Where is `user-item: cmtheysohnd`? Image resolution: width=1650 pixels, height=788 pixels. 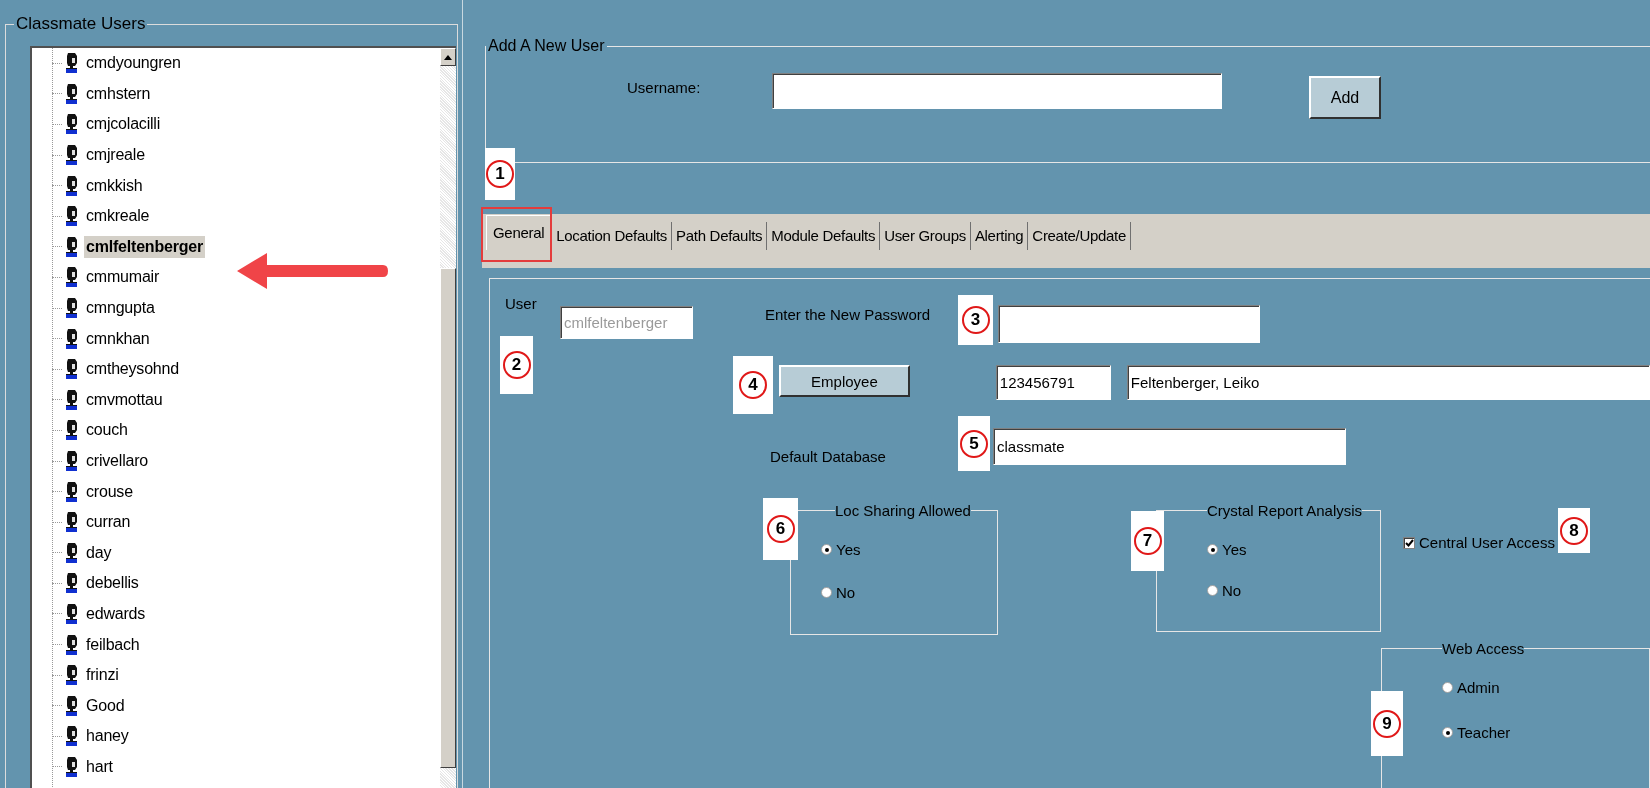
user-item: cmtheysohnd is located at coordinates (132, 369).